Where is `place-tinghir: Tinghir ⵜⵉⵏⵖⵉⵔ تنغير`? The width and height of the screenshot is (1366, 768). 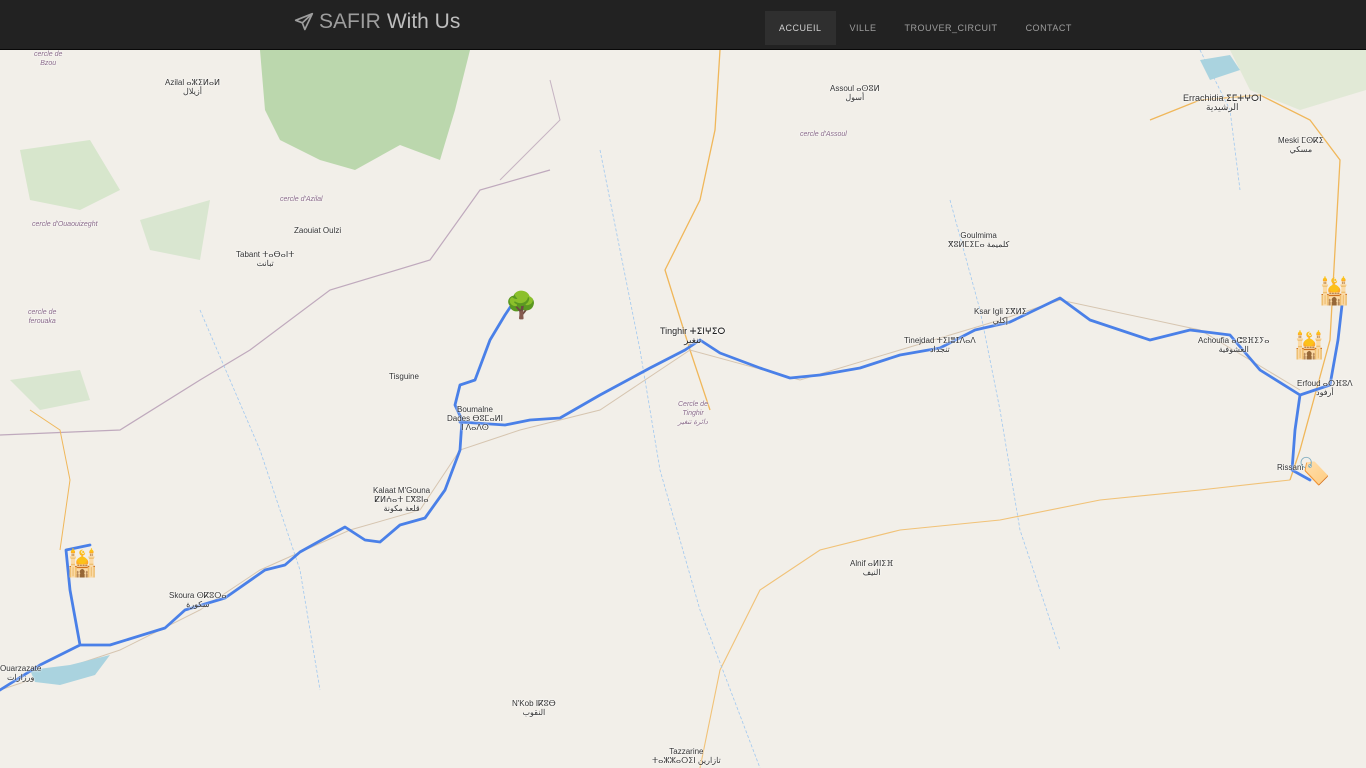 place-tinghir: Tinghir ⵜⵉⵏⵖⵉⵔ تنغير is located at coordinates (693, 335).